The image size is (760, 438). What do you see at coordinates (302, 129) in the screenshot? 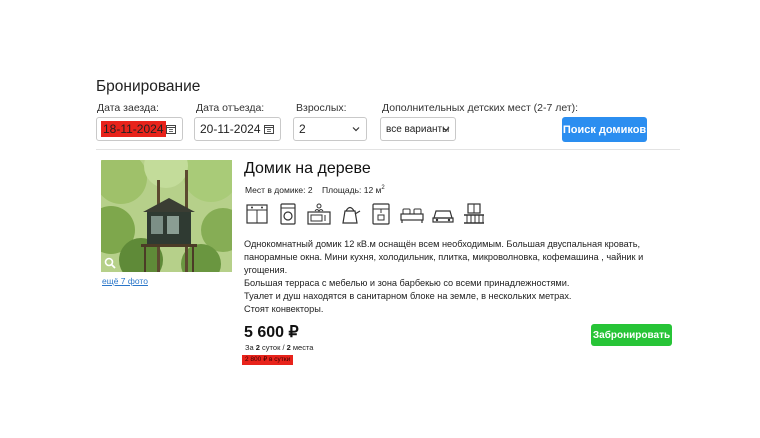
I see `adults-value: 2` at bounding box center [302, 129].